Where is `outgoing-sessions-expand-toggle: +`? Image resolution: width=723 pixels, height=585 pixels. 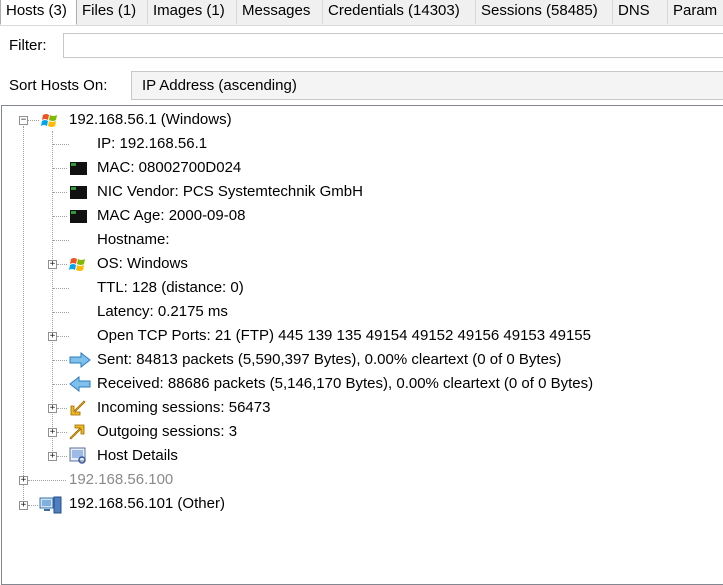
outgoing-sessions-expand-toggle: + is located at coordinates (52, 432).